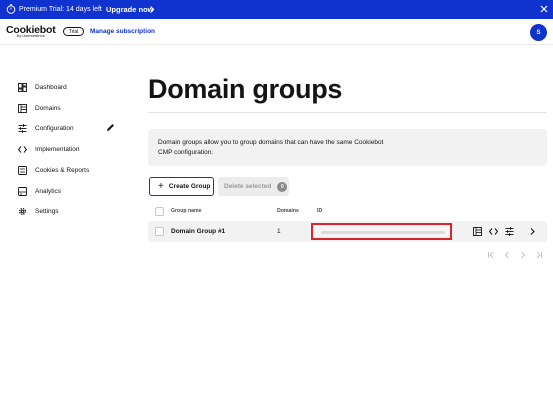  Describe the element at coordinates (22, 170) in the screenshot. I see `cookies-icon` at that location.